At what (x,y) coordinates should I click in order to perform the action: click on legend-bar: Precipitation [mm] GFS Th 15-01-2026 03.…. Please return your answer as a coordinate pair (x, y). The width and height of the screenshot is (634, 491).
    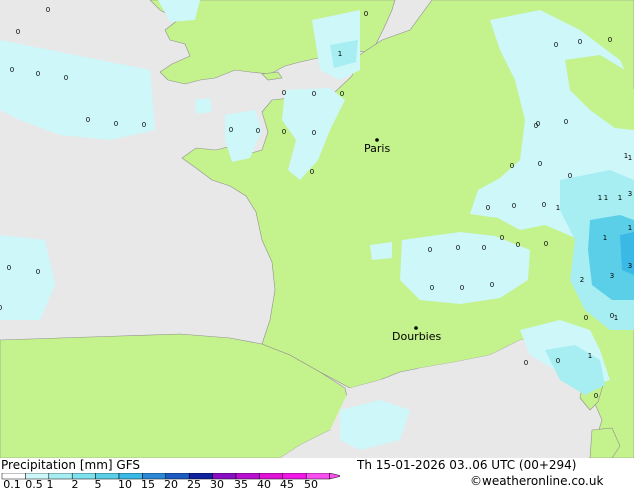
    Looking at the image, I should click on (317, 474).